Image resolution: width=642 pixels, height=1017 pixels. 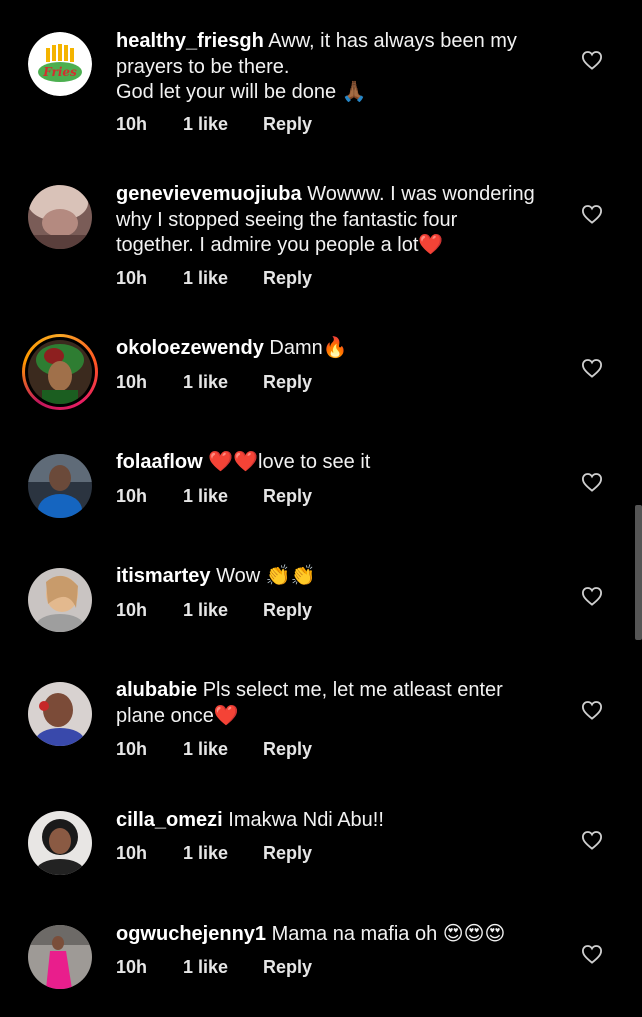 What do you see at coordinates (156, 690) in the screenshot?
I see `username: alubabie` at bounding box center [156, 690].